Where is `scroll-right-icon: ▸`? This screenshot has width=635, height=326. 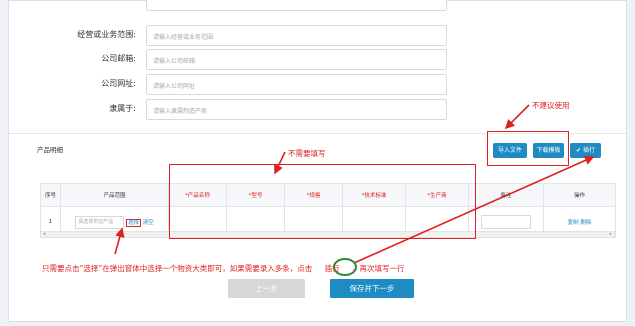 scroll-right-icon: ▸ is located at coordinates (611, 234).